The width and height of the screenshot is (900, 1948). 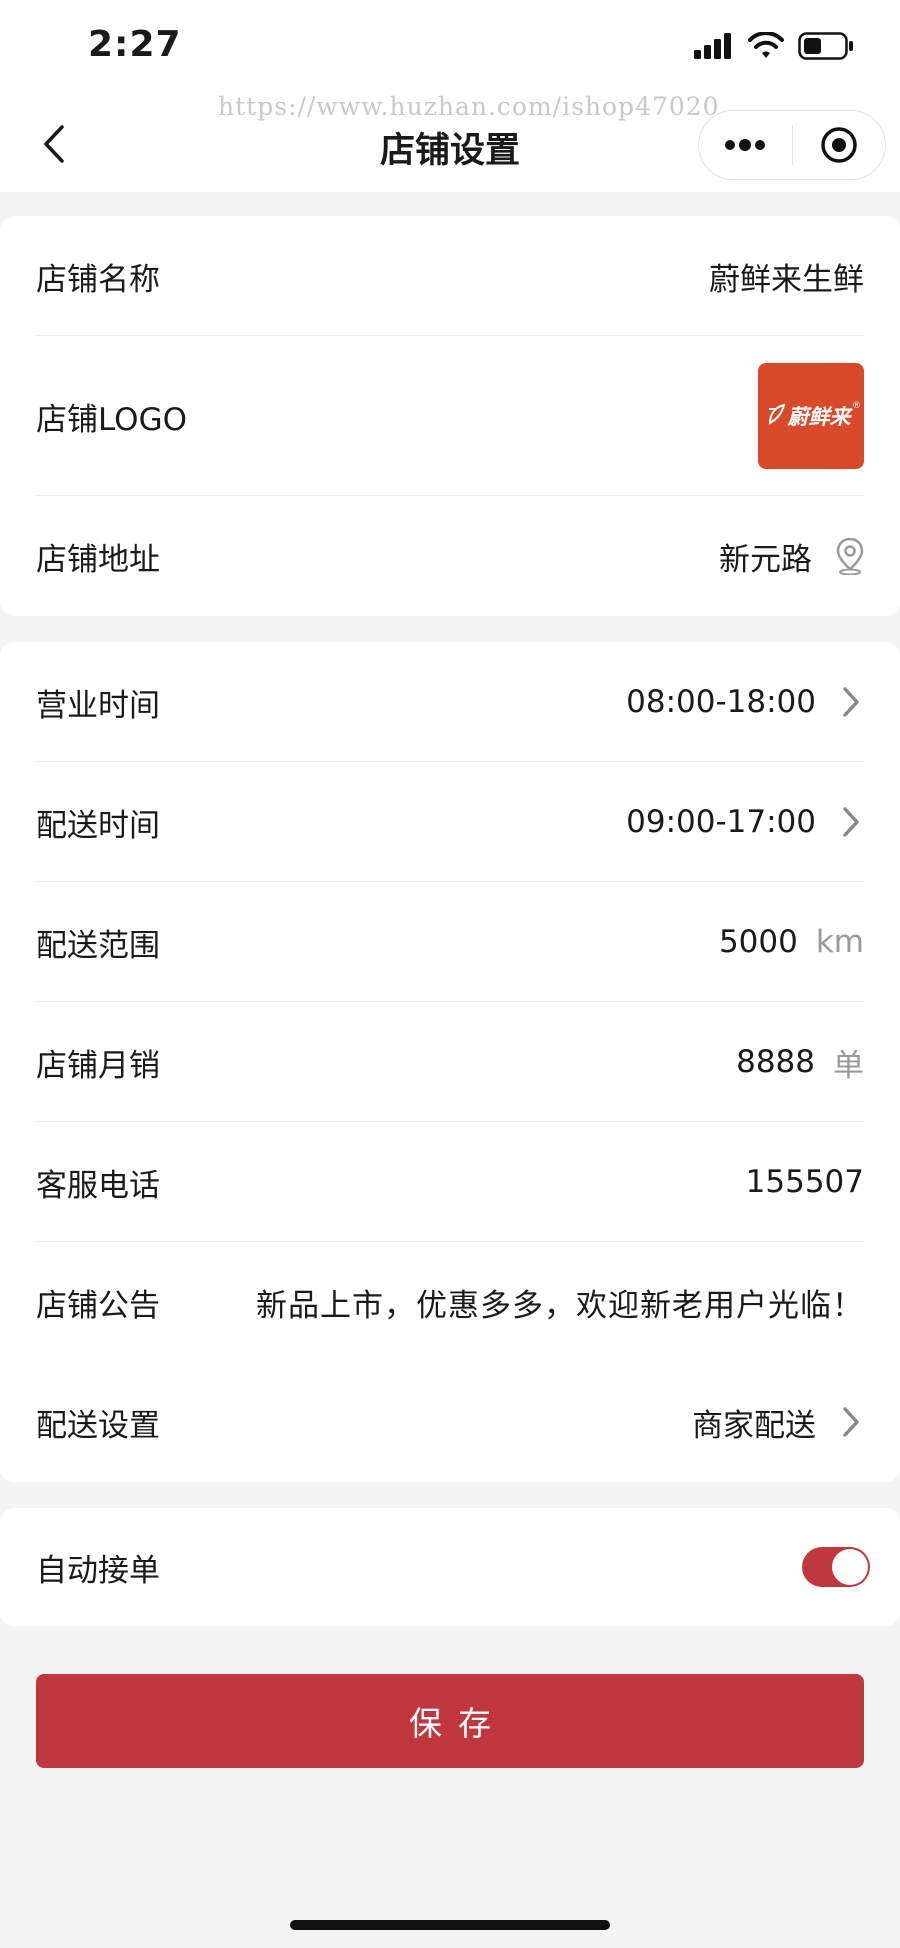 I want to click on delivery-setting-label: 配送设置, so click(x=98, y=1425).